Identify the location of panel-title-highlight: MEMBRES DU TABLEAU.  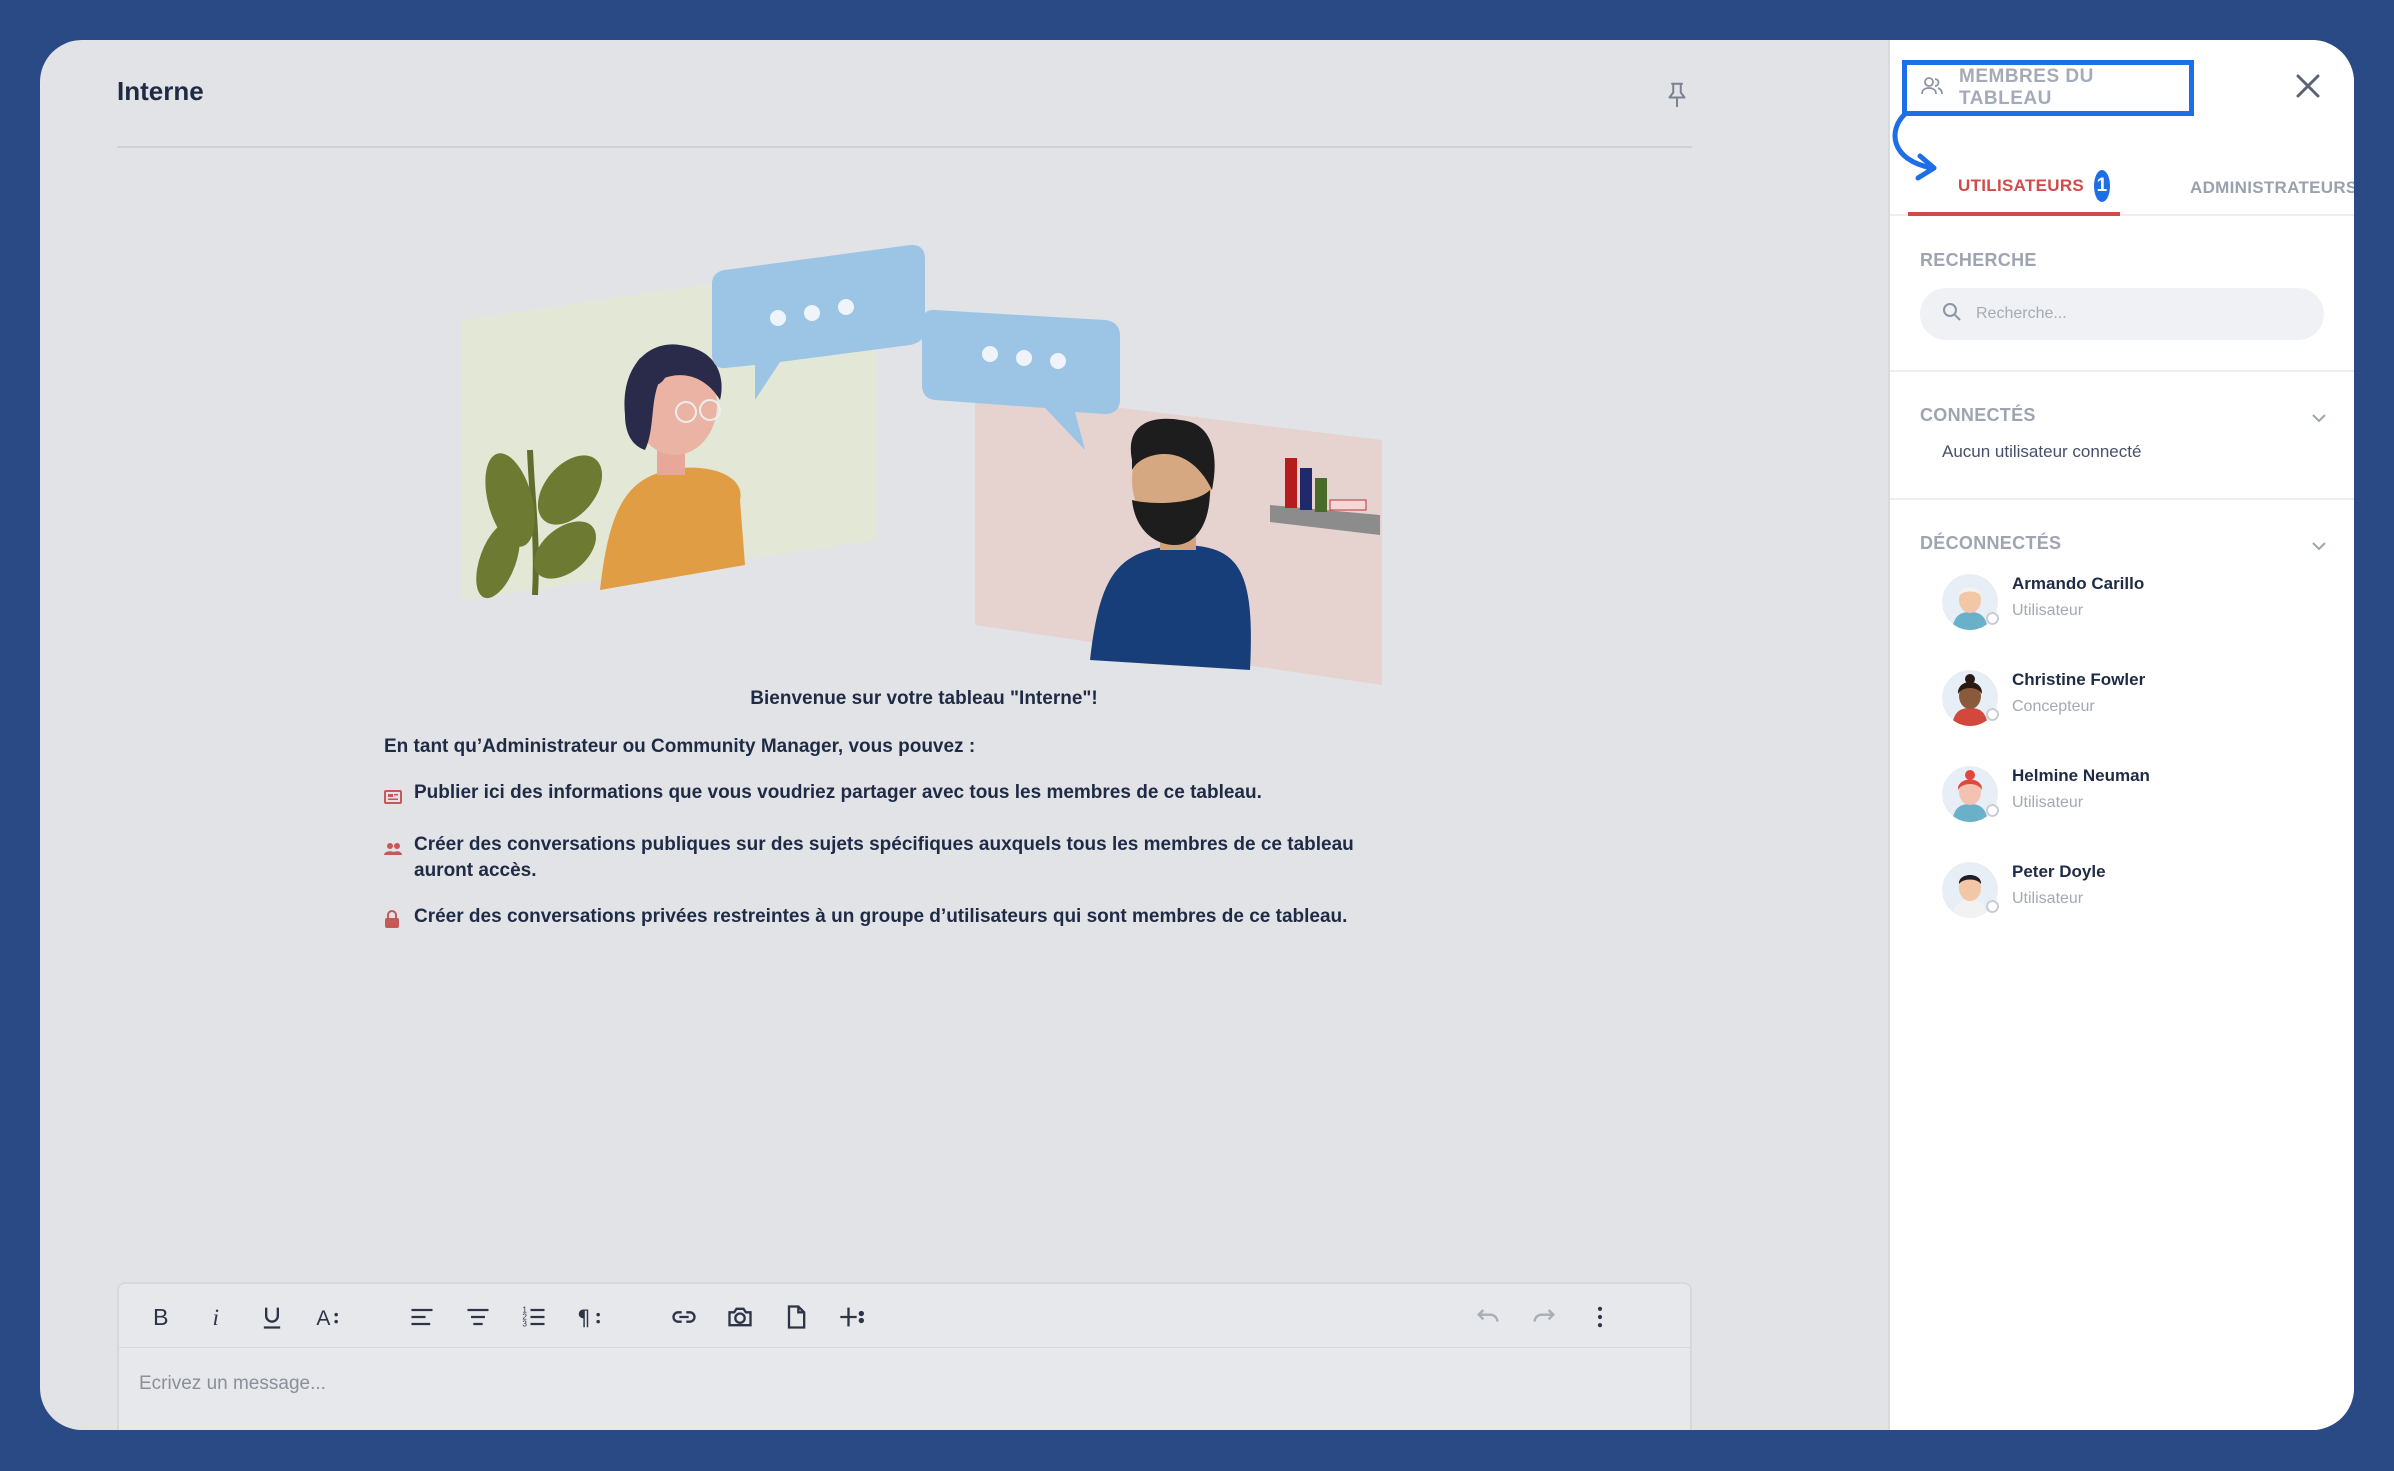
(2048, 88).